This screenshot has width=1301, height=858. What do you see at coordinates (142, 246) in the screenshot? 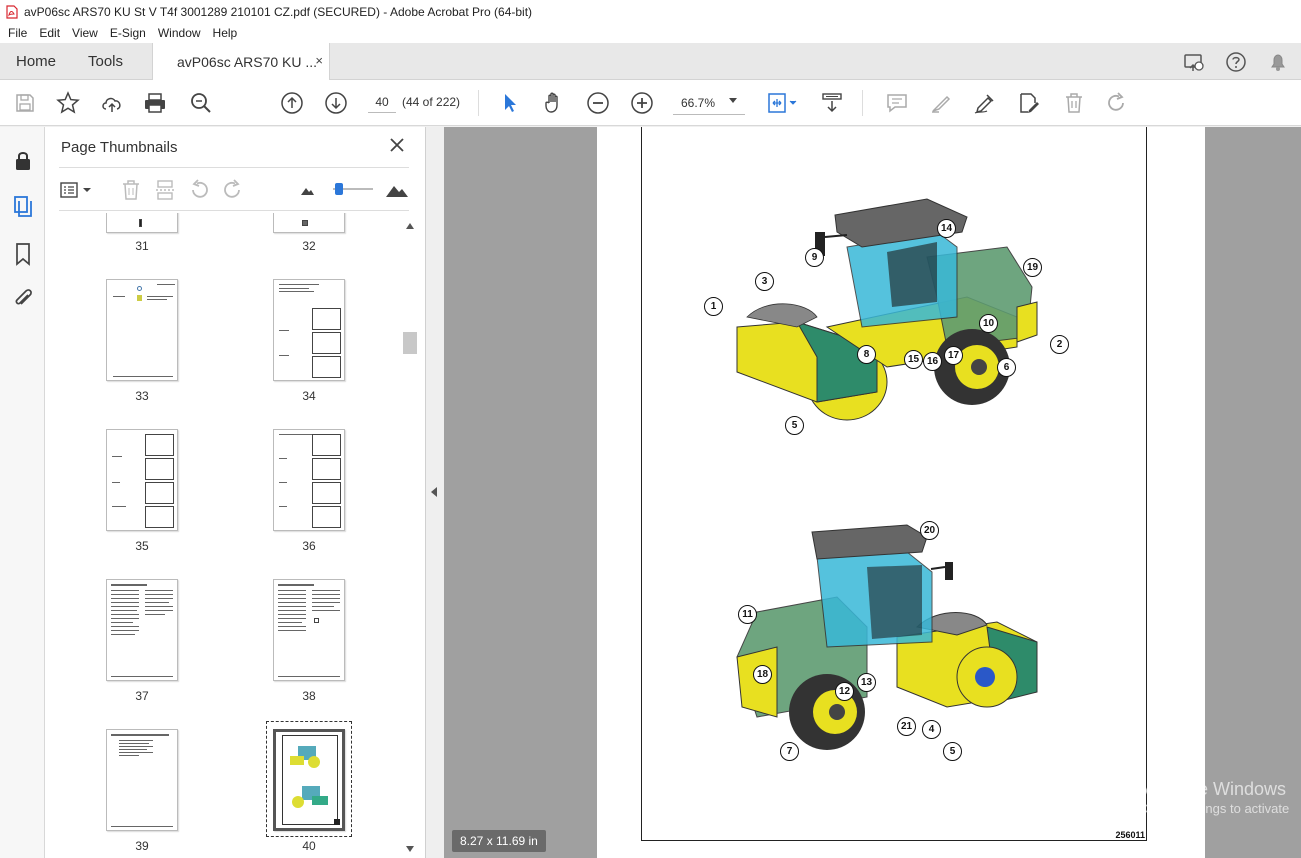
I see `page-thumbnail-number: 31` at bounding box center [142, 246].